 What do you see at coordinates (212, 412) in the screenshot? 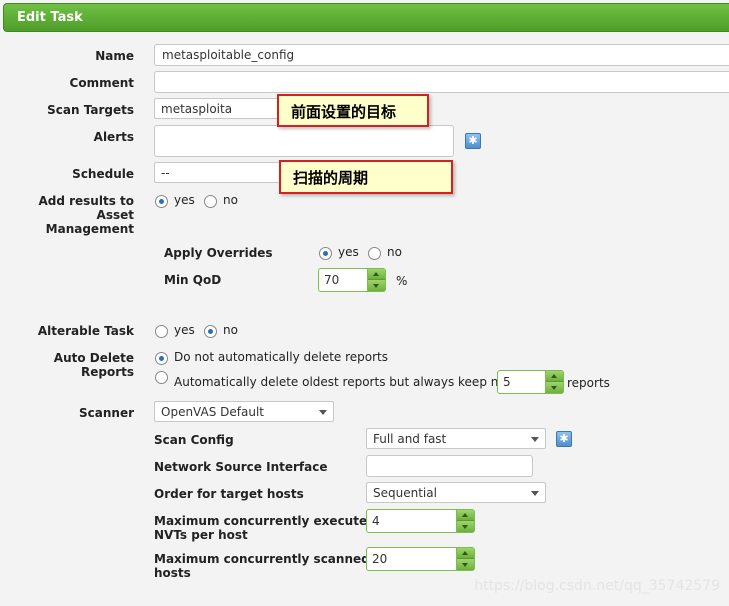
I see `scanner-value: OpenVAS Default` at bounding box center [212, 412].